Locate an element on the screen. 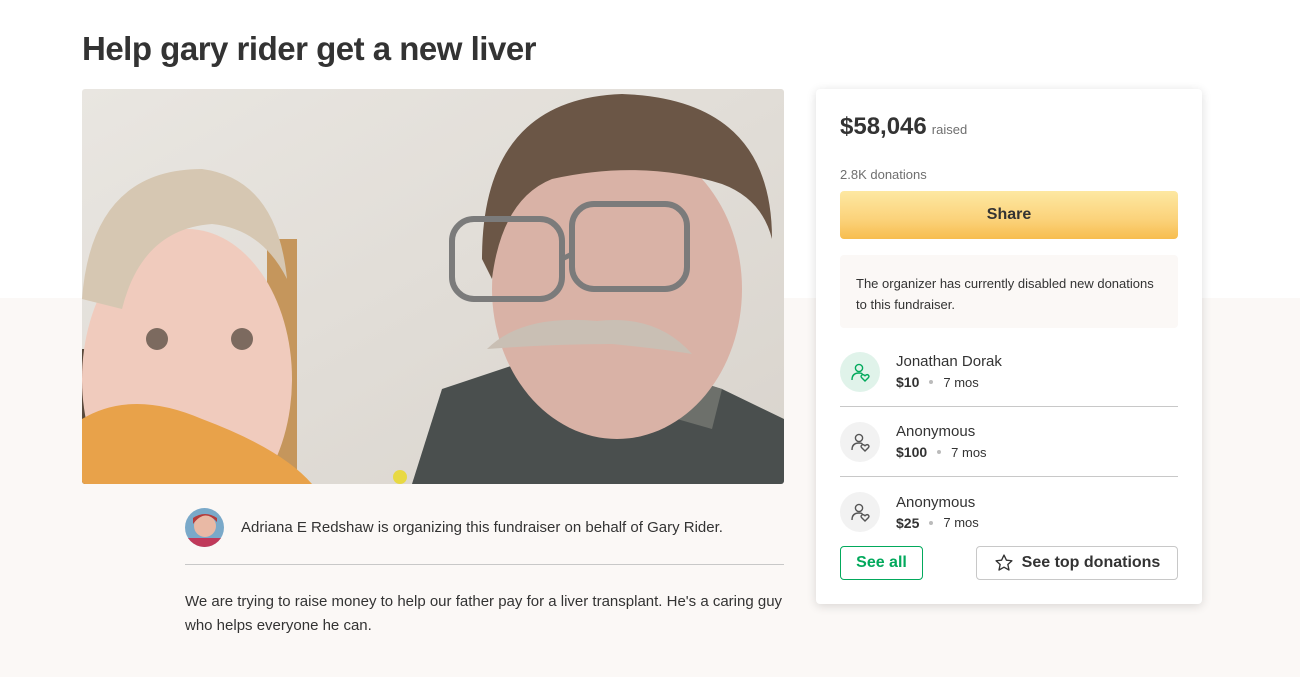 This screenshot has width=1300, height=677. star-icon is located at coordinates (1004, 562).